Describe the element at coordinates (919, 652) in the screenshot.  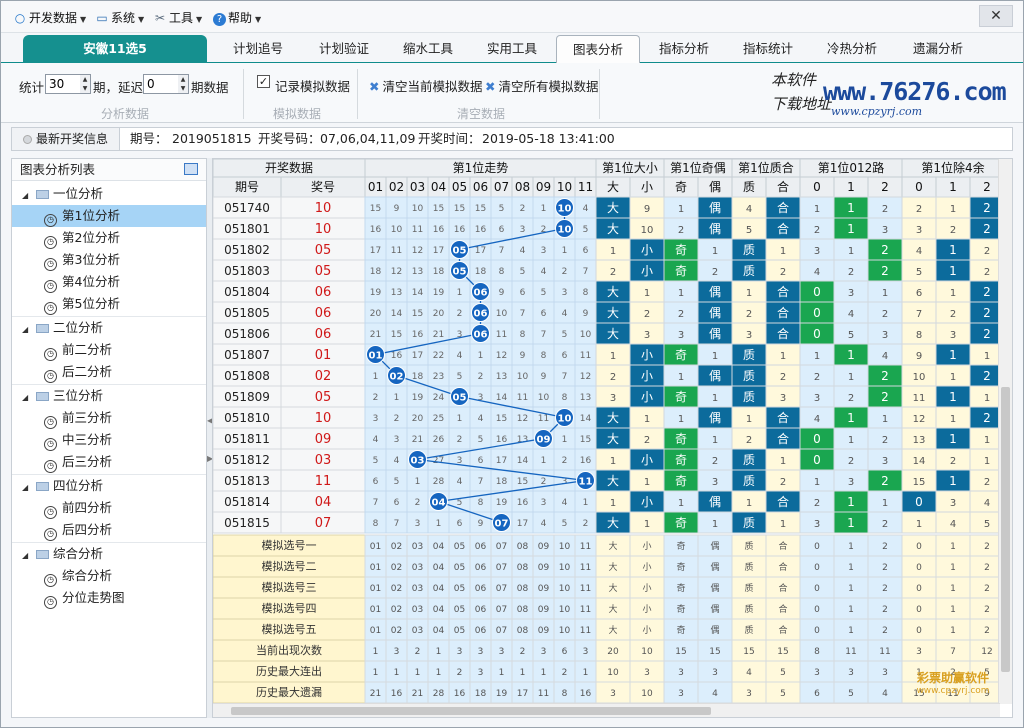
I see `lower-value: 3` at that location.